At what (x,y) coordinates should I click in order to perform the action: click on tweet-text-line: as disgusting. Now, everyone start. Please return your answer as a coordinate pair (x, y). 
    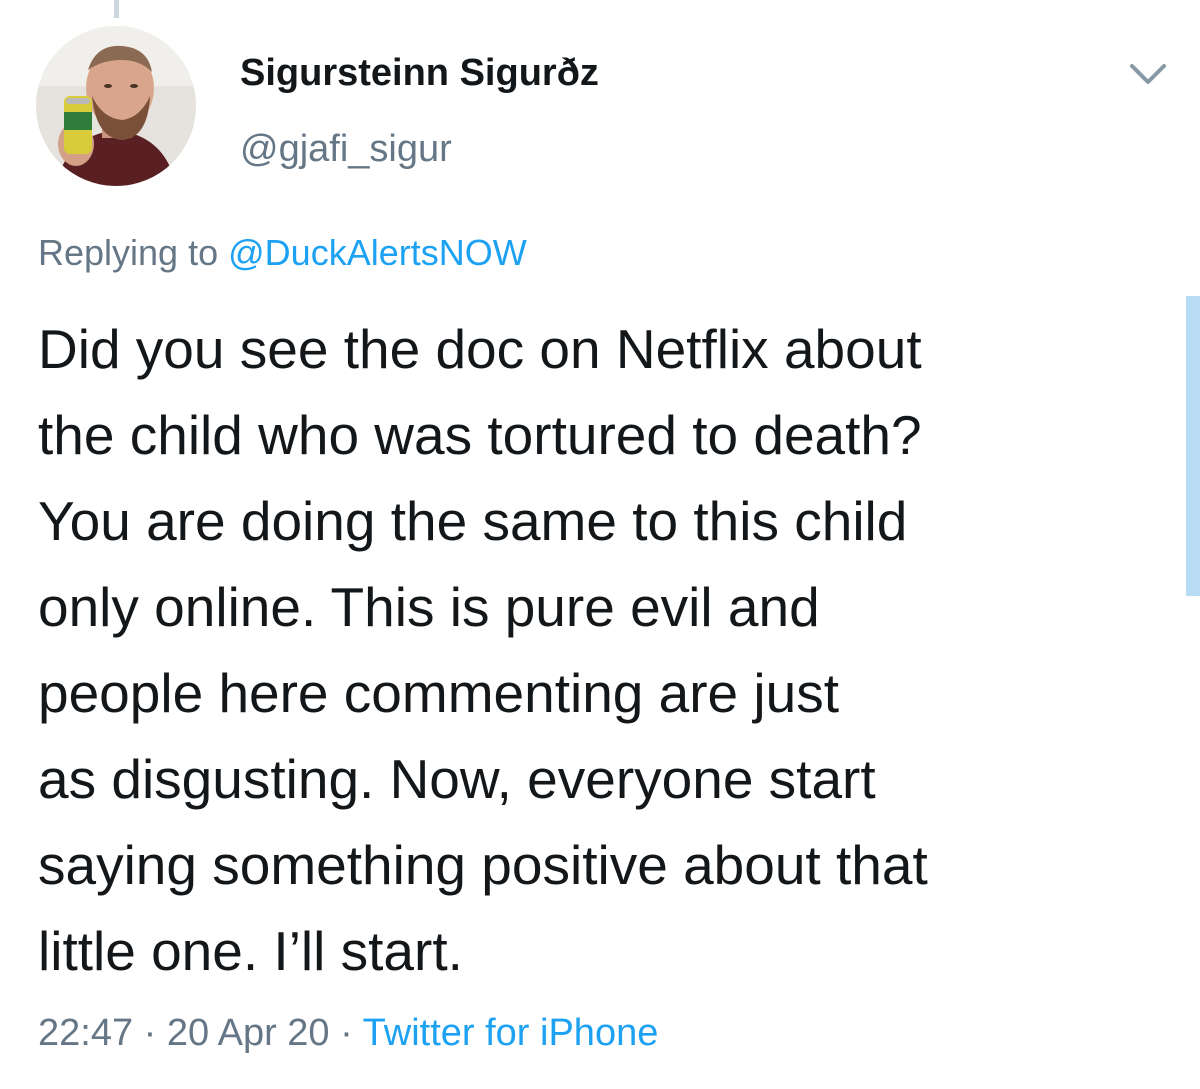
    Looking at the image, I should click on (457, 779).